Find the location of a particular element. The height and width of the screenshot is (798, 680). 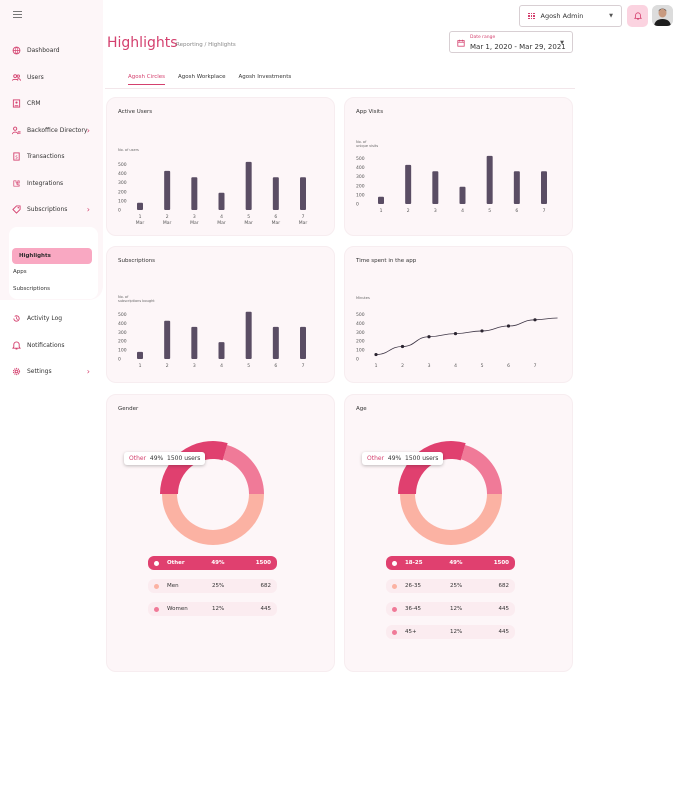

caret-down-icon: ▼ is located at coordinates (562, 43).